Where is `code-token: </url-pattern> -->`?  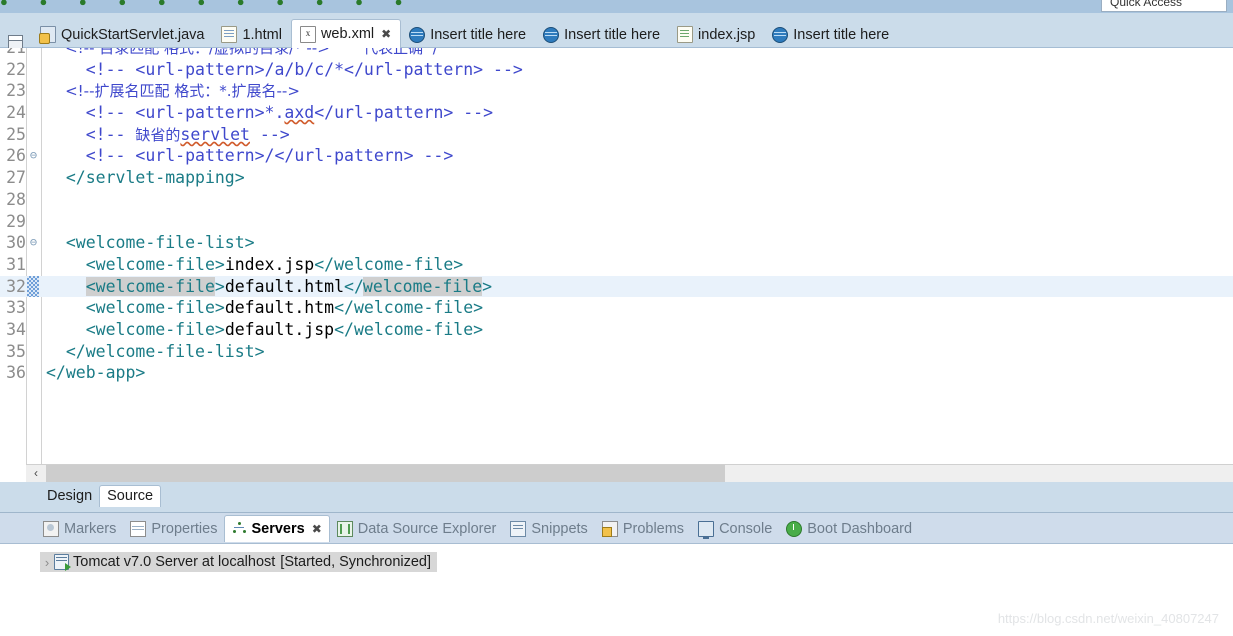 code-token: </url-pattern> --> is located at coordinates (404, 113).